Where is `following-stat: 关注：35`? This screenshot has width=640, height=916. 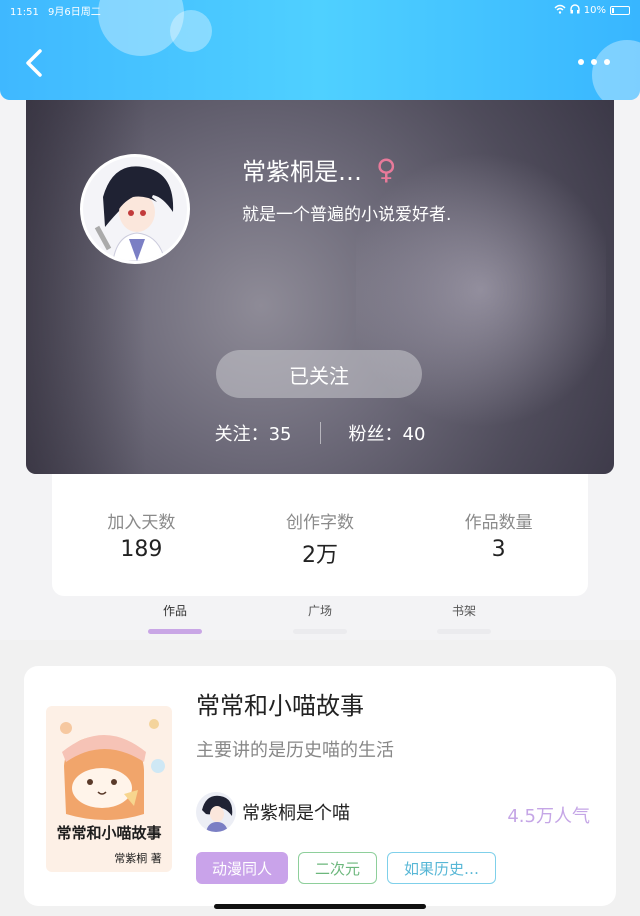 following-stat: 关注：35 is located at coordinates (253, 433).